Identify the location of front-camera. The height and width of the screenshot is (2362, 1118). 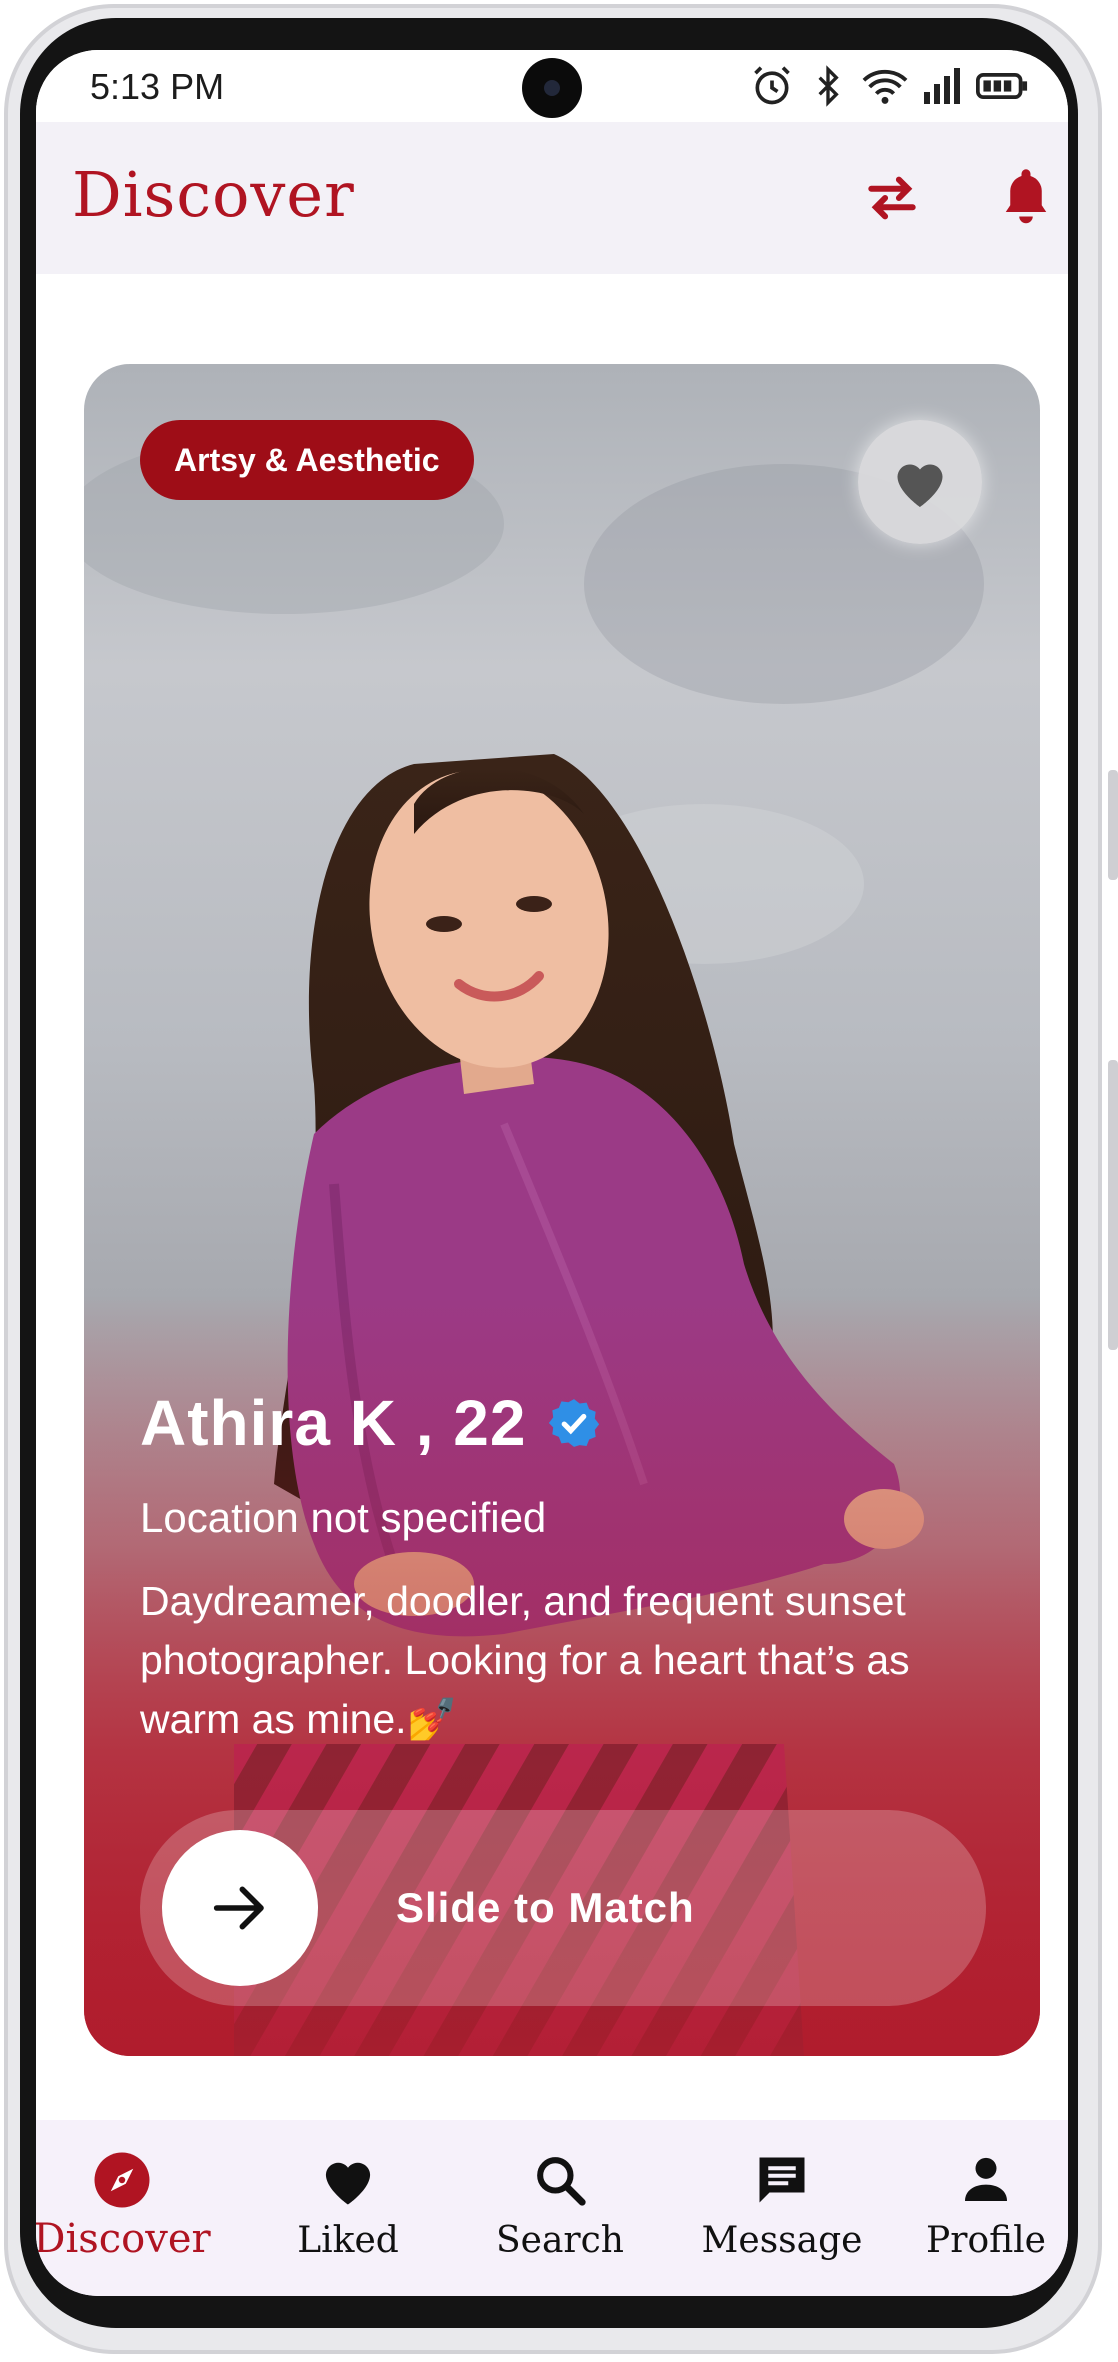
(552, 88).